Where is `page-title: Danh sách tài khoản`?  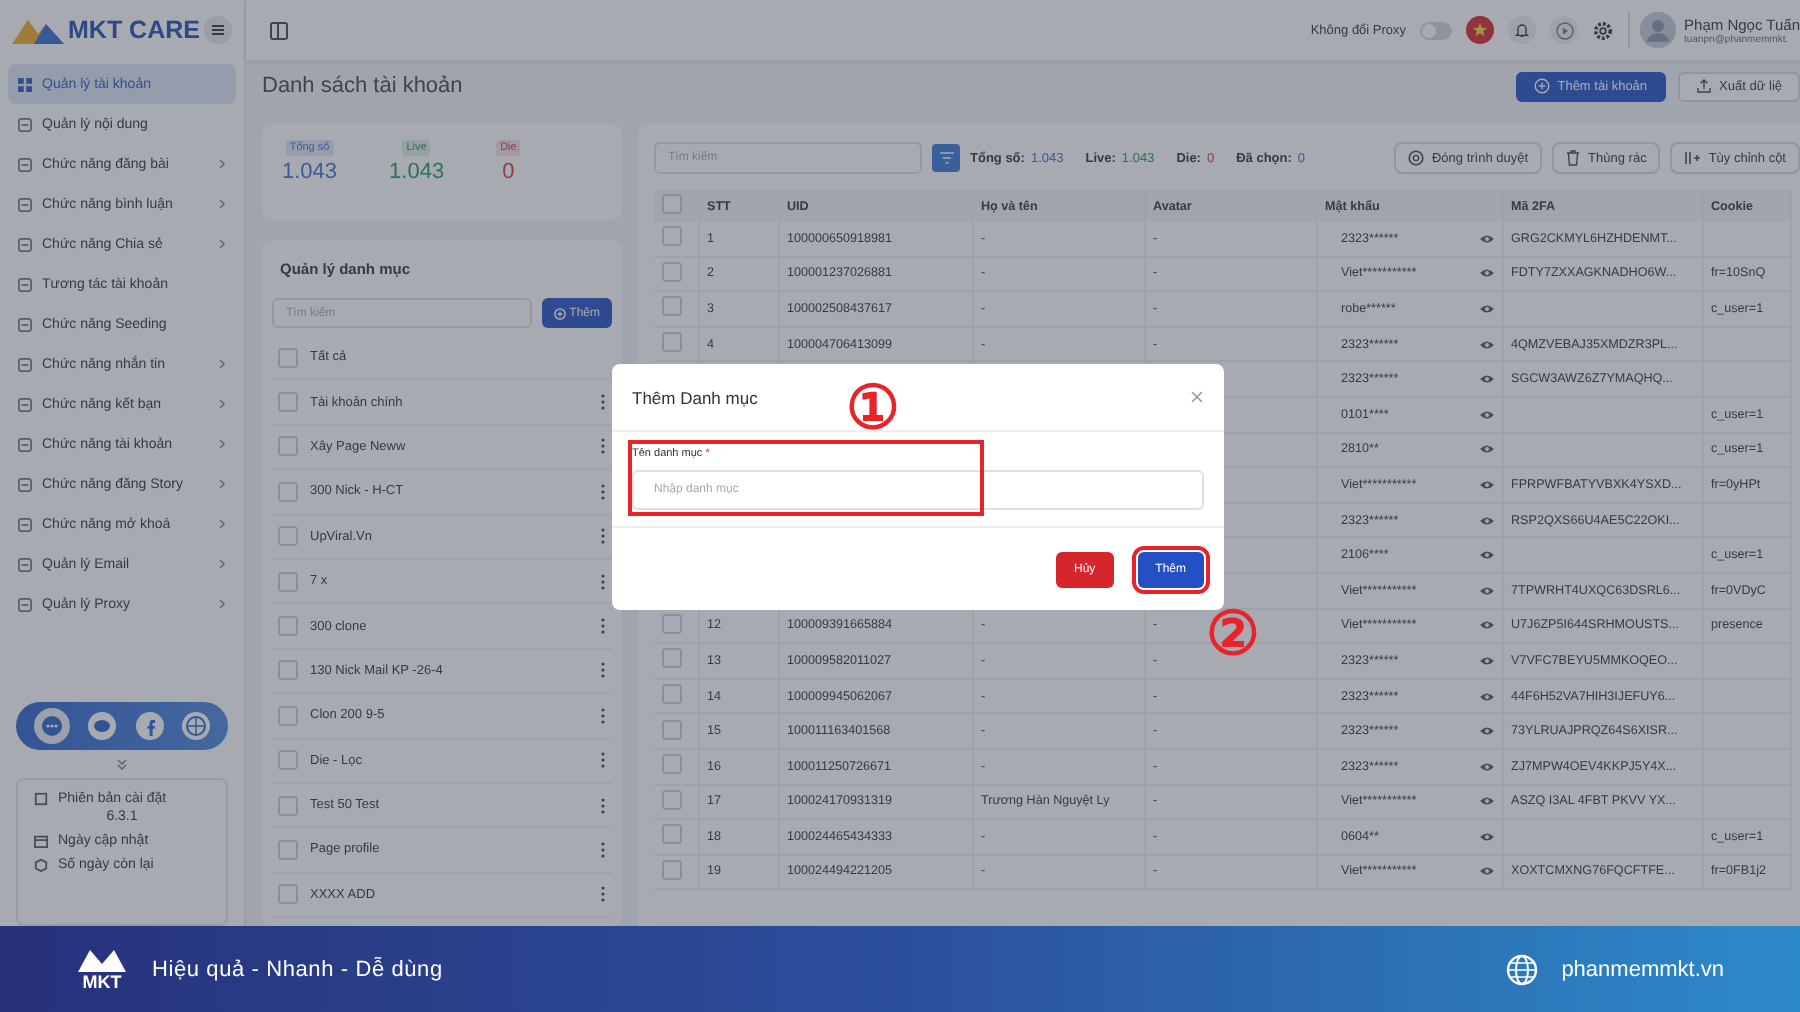 page-title: Danh sách tài khoản is located at coordinates (363, 86).